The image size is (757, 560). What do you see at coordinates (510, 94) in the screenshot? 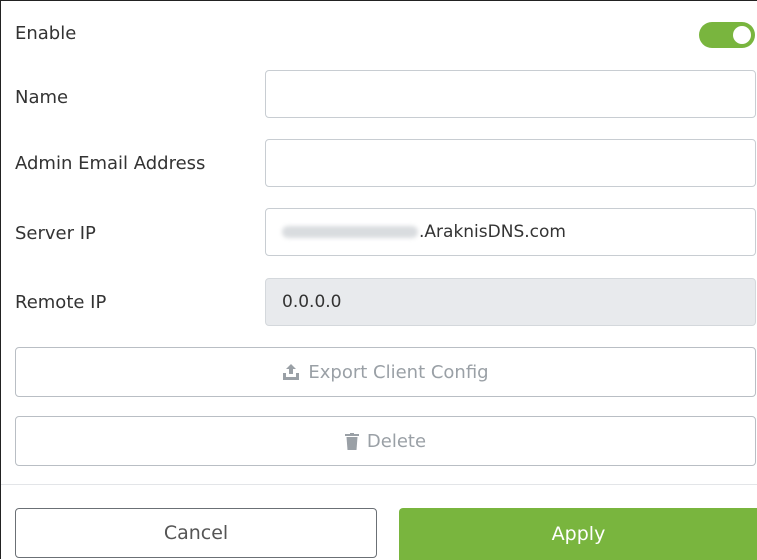
I see `name-input` at bounding box center [510, 94].